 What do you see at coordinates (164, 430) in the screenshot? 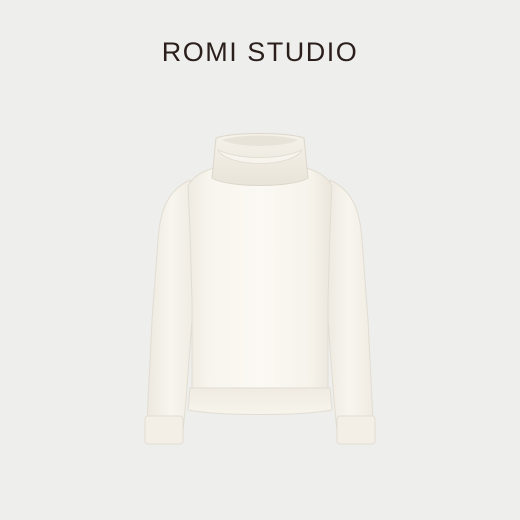
I see `left-cuff` at bounding box center [164, 430].